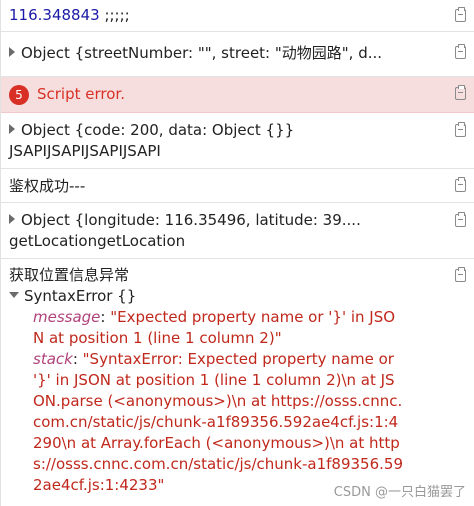 The width and height of the screenshot is (474, 506). What do you see at coordinates (237, 95) in the screenshot?
I see `log-row-error: 5 Script error.` at bounding box center [237, 95].